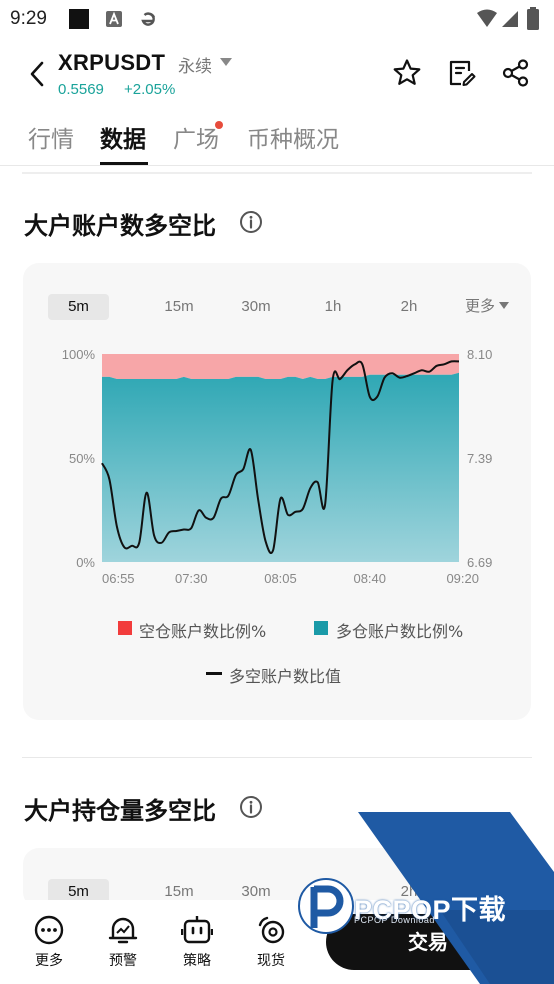 The image size is (554, 984). I want to click on bottom-item-spot: 现货, so click(271, 942).